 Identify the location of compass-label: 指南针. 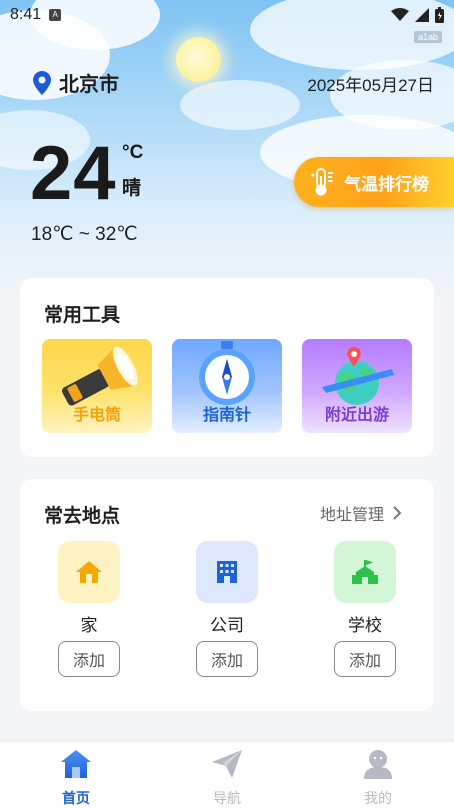
(226, 414).